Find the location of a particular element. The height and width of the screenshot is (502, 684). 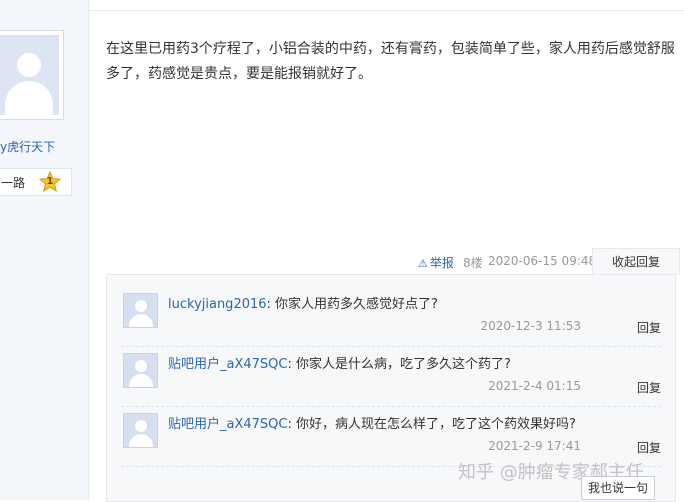

reply-username: luckyjiang2016 is located at coordinates (217, 304).